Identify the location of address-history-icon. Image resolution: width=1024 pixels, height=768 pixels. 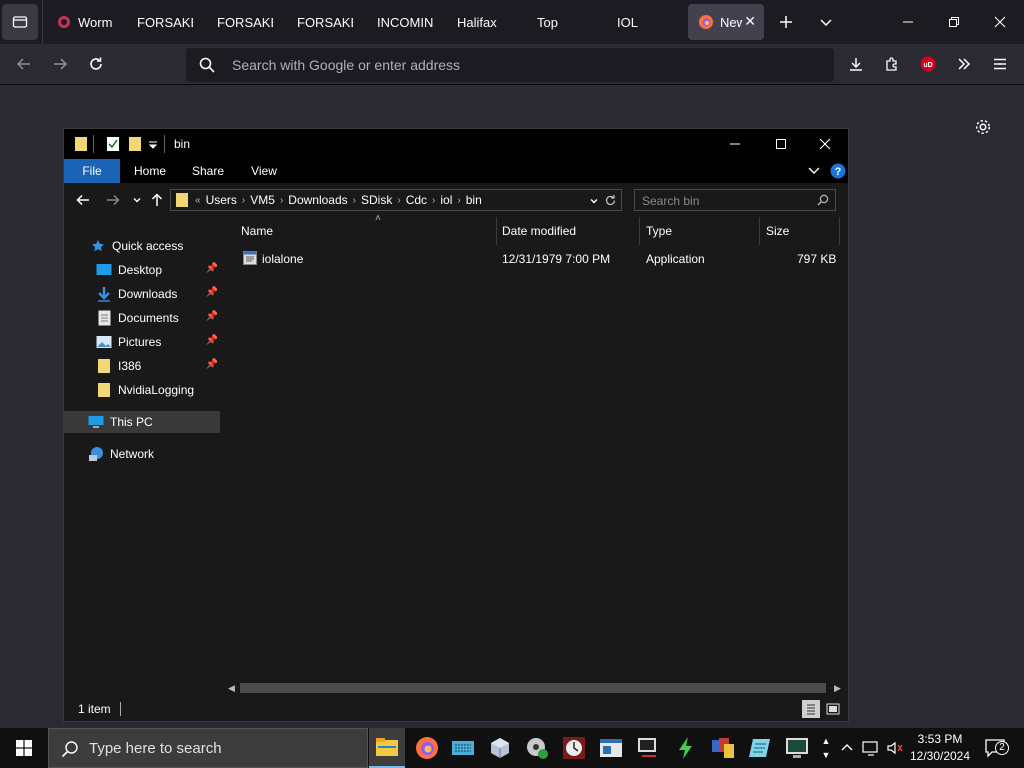
(594, 201).